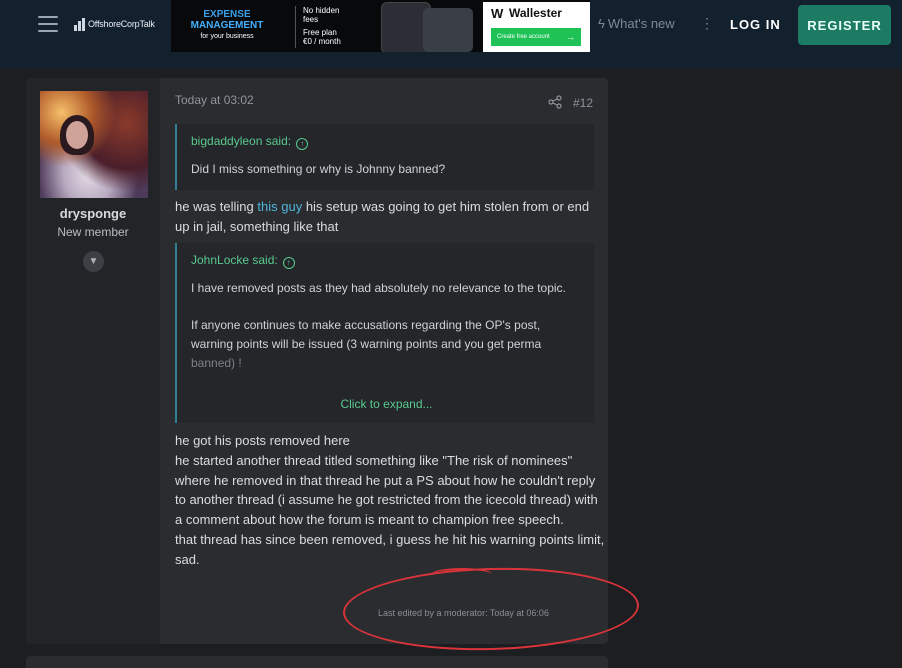  I want to click on logo-mark-icon, so click(79, 24).